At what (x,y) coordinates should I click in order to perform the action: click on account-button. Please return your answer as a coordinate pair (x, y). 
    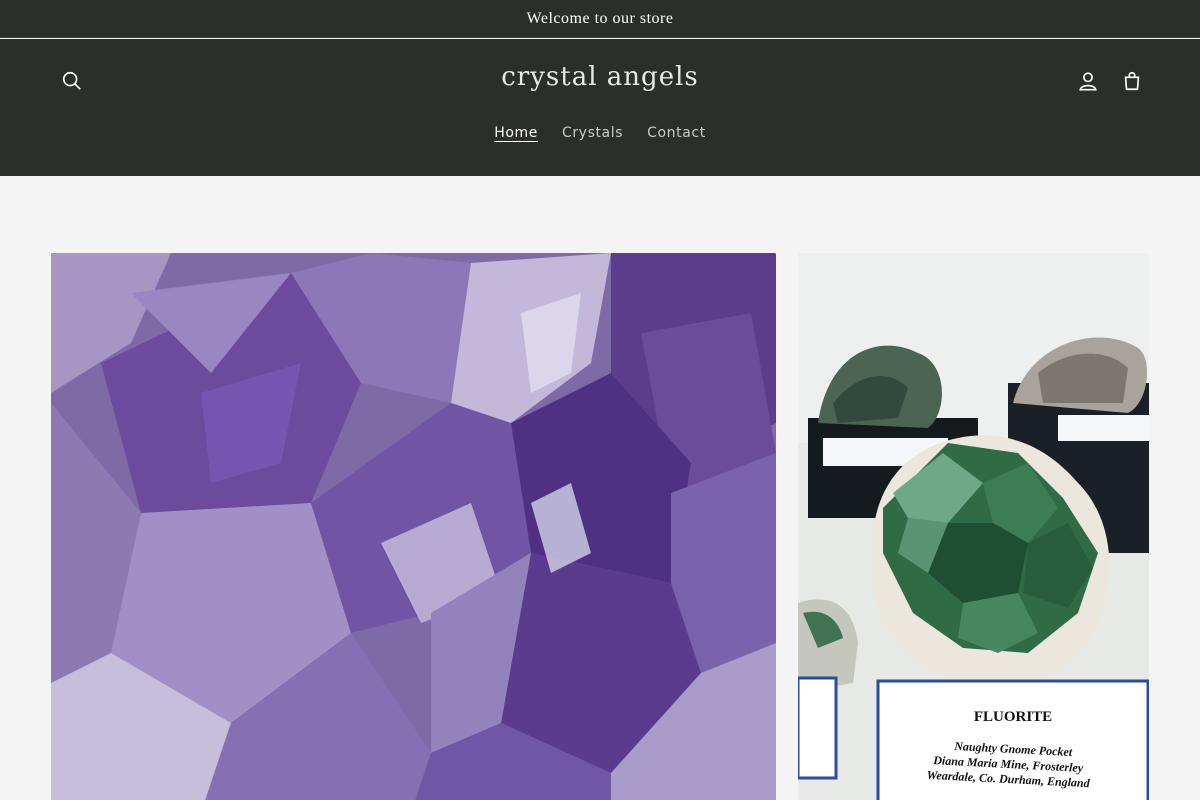
    Looking at the image, I should click on (1088, 81).